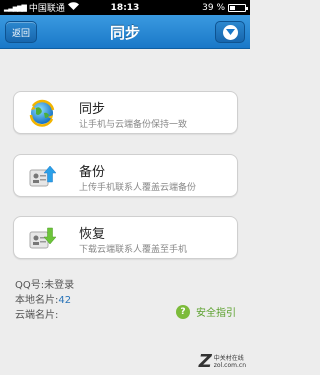 The width and height of the screenshot is (320, 375). Describe the element at coordinates (65, 300) in the screenshot. I see `local-count: 42` at that location.